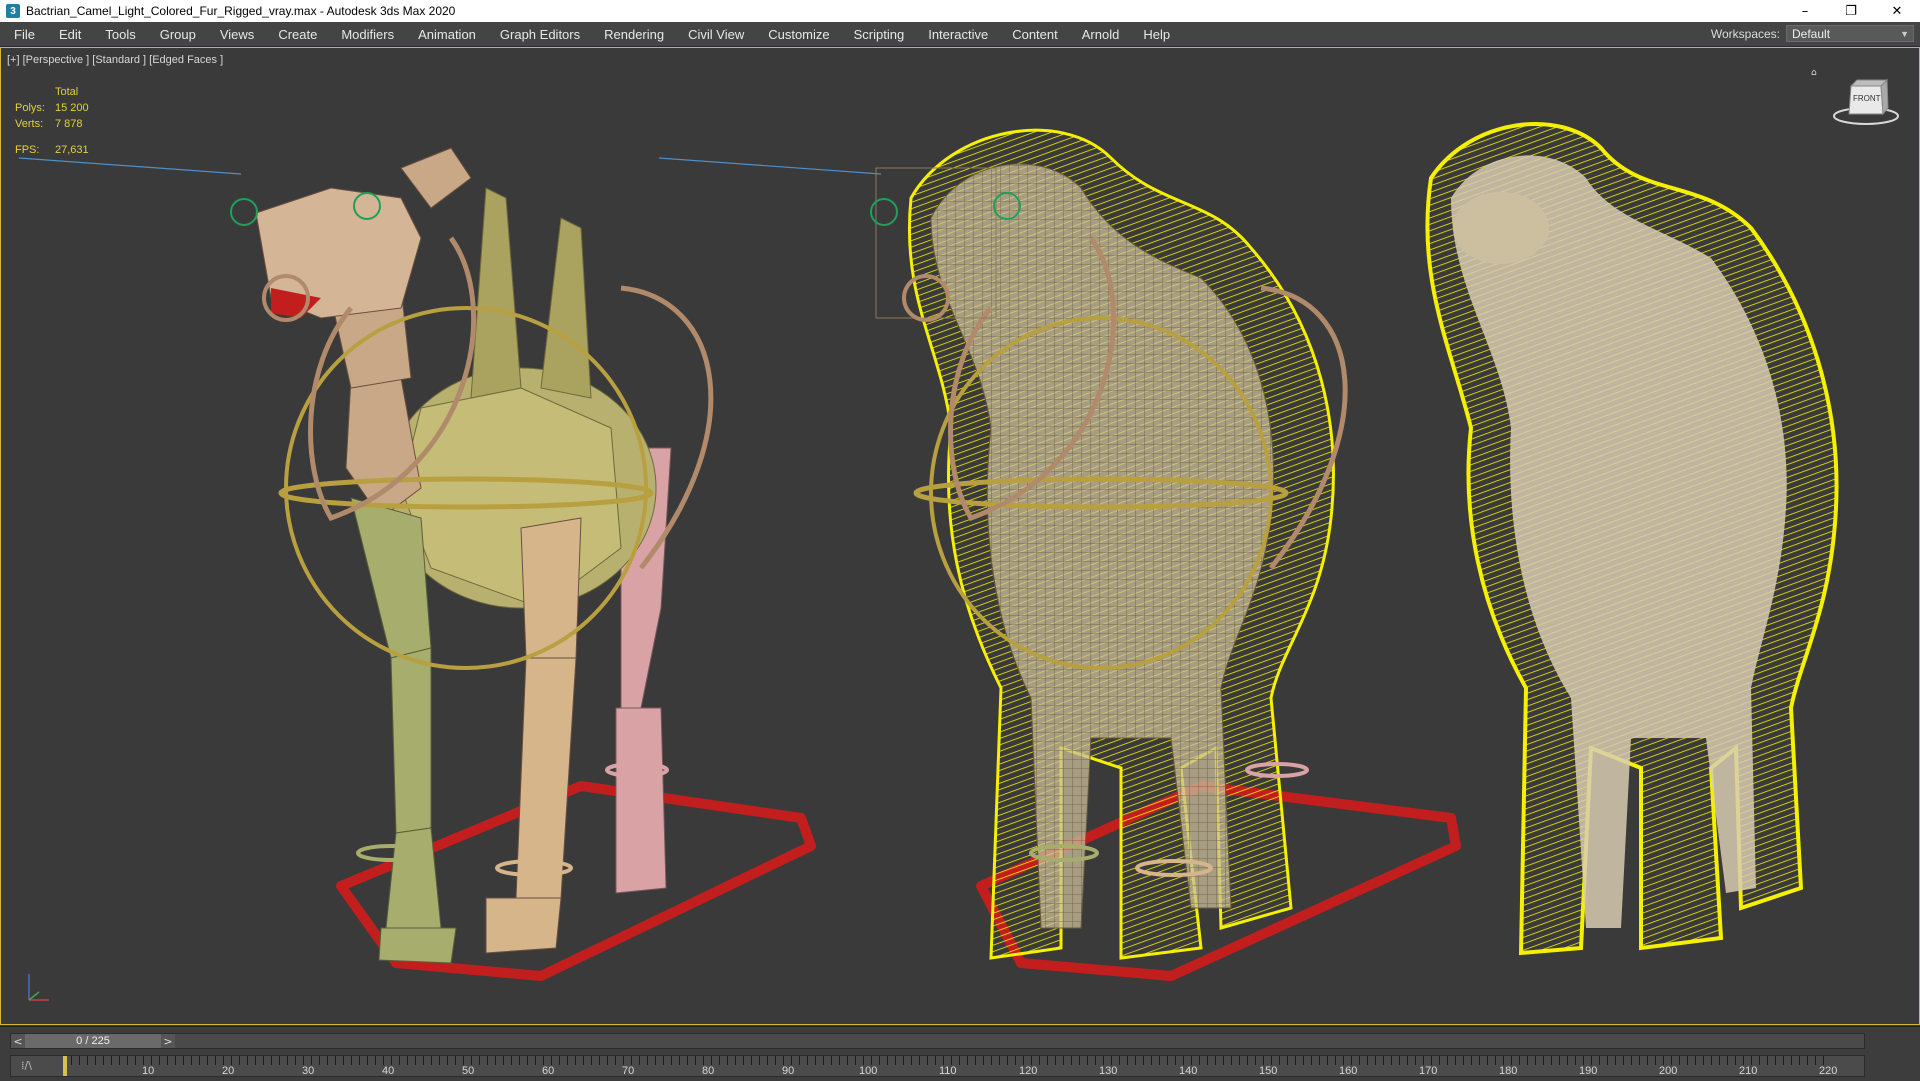 This screenshot has width=1920, height=1081. I want to click on ruler-label: 30, so click(308, 1071).